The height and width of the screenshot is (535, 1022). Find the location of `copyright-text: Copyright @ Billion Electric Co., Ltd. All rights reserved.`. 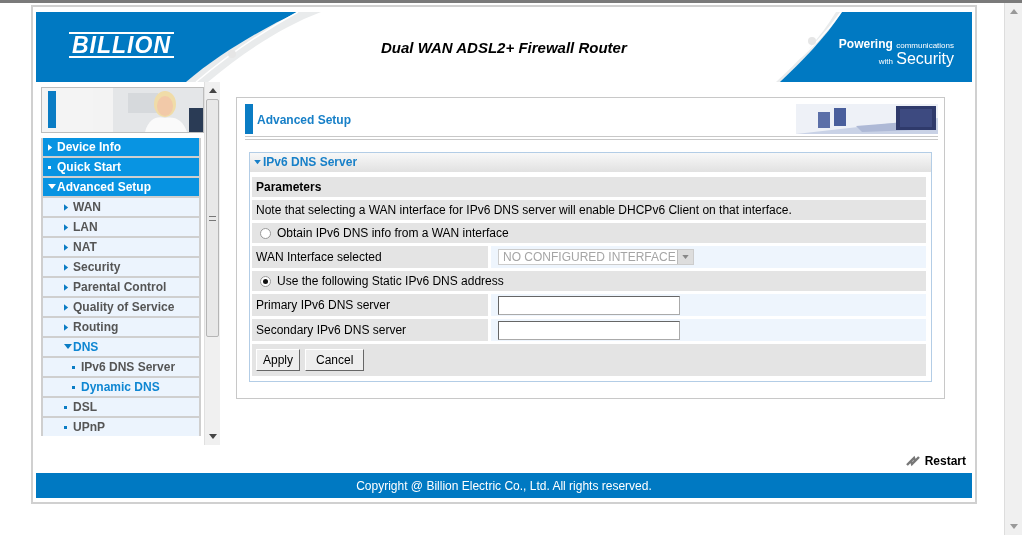

copyright-text: Copyright @ Billion Electric Co., Ltd. All rights reserved. is located at coordinates (504, 485).